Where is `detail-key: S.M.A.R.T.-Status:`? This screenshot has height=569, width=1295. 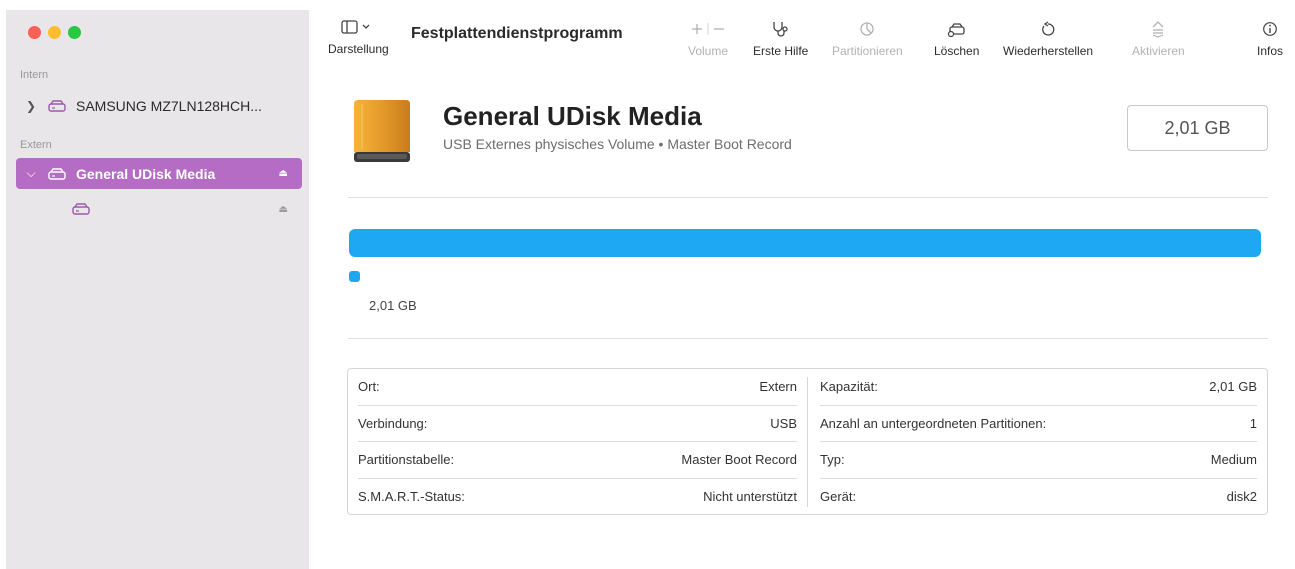
detail-key: S.M.A.R.T.-Status: is located at coordinates (411, 497).